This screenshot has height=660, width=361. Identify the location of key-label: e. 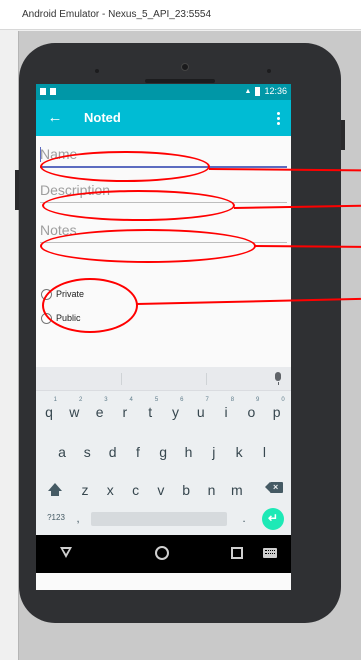
(99, 412).